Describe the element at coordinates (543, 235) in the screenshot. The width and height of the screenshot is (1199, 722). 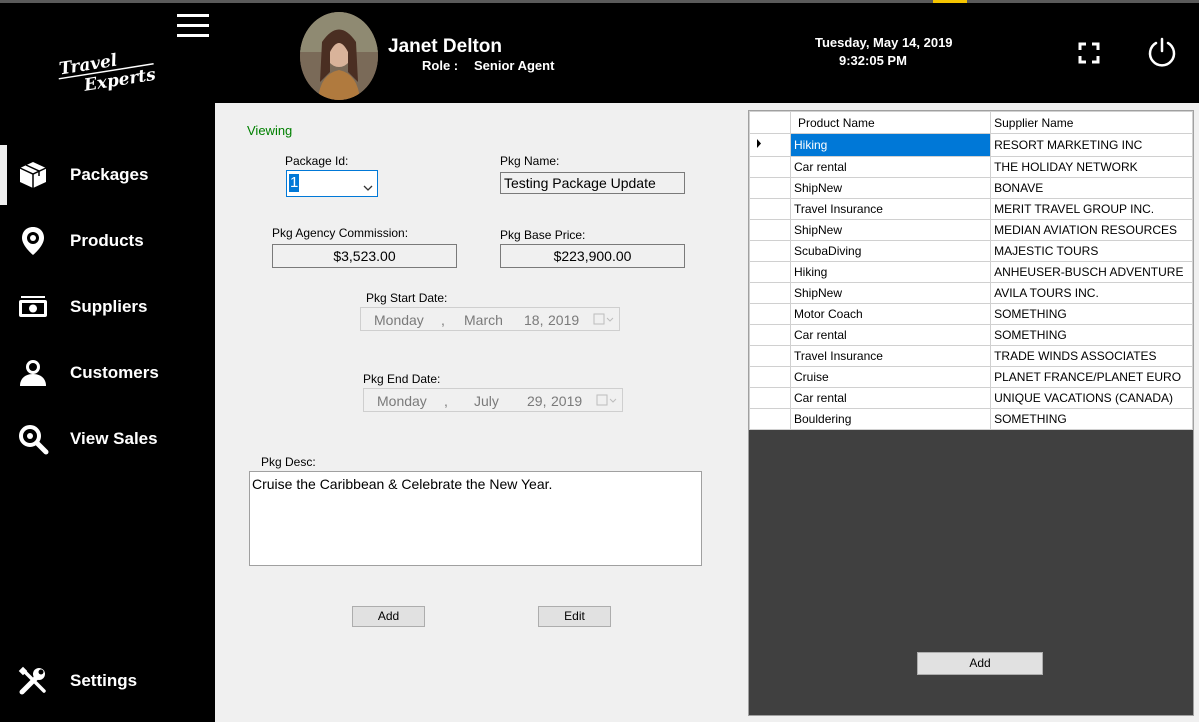
I see `base-price-label: Pkg Base Price:` at that location.